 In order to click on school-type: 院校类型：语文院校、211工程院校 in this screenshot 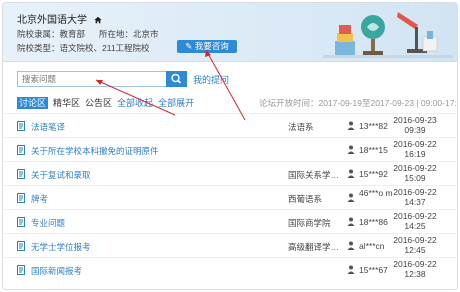, I will do `click(83, 48)`.